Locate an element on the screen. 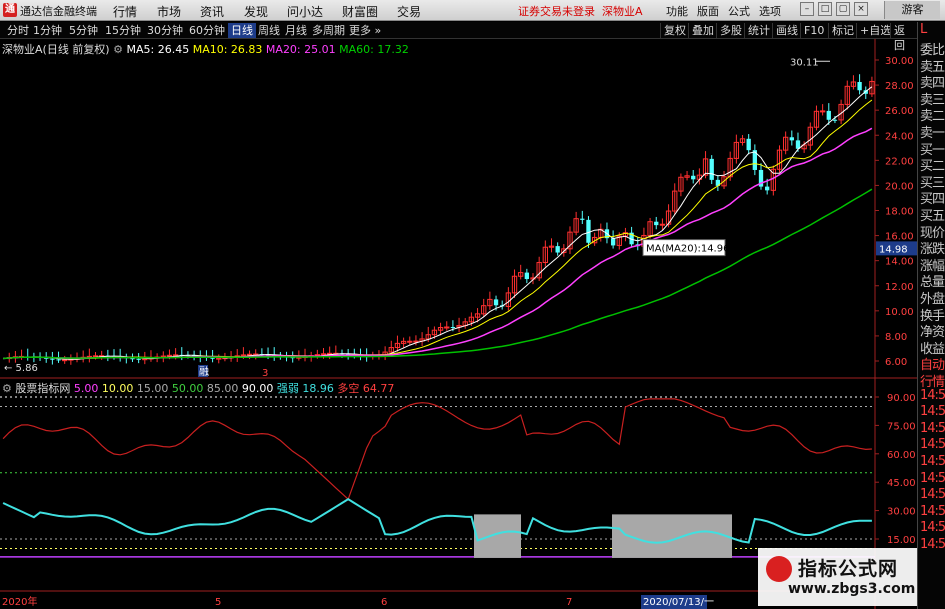 This screenshot has width=945, height=609. menu-ask: 问小达 is located at coordinates (305, 11).